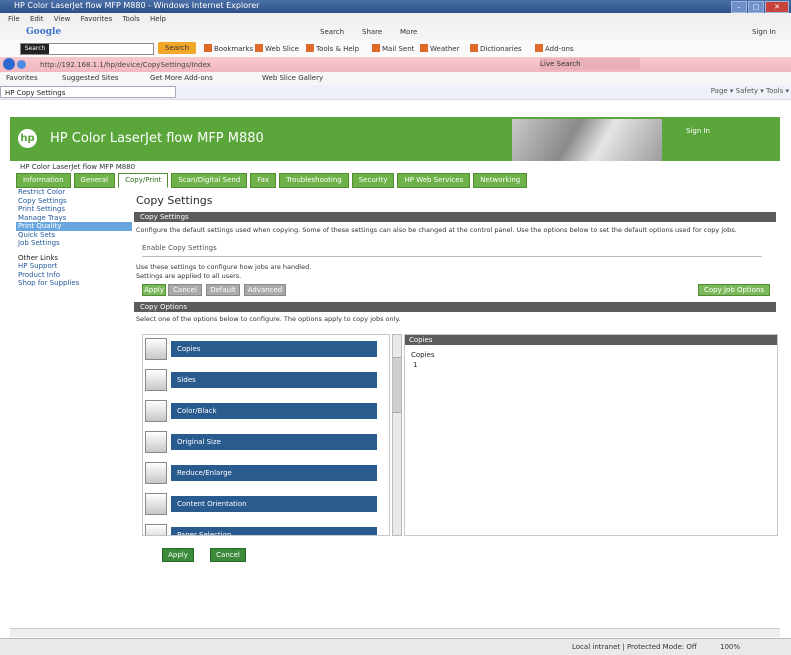  What do you see at coordinates (130, 19) in the screenshot?
I see `menu-tools: Tools` at bounding box center [130, 19].